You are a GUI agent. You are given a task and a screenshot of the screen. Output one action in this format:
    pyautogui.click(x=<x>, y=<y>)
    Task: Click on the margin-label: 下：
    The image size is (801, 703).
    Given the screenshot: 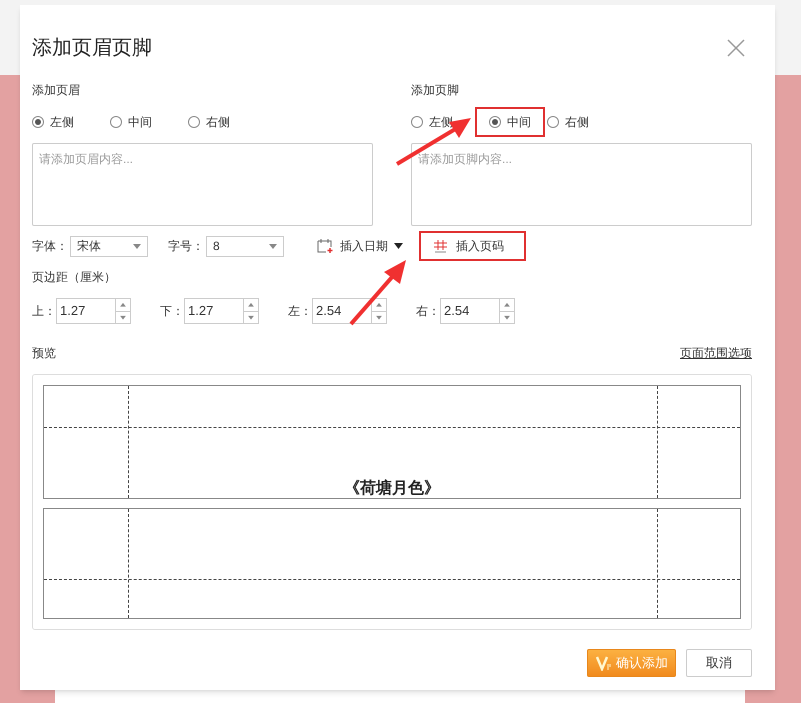 What is the action you would take?
    pyautogui.click(x=172, y=311)
    